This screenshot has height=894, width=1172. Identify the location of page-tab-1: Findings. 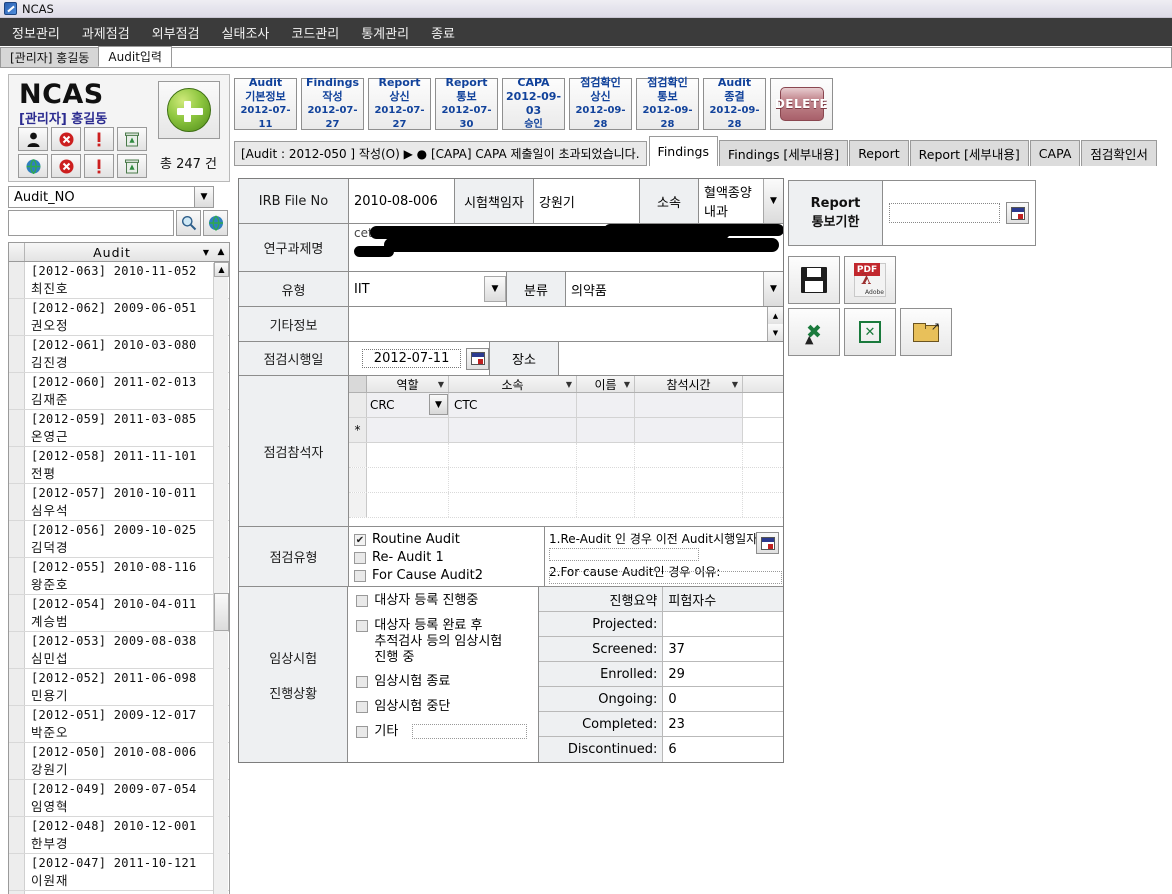
(683, 151).